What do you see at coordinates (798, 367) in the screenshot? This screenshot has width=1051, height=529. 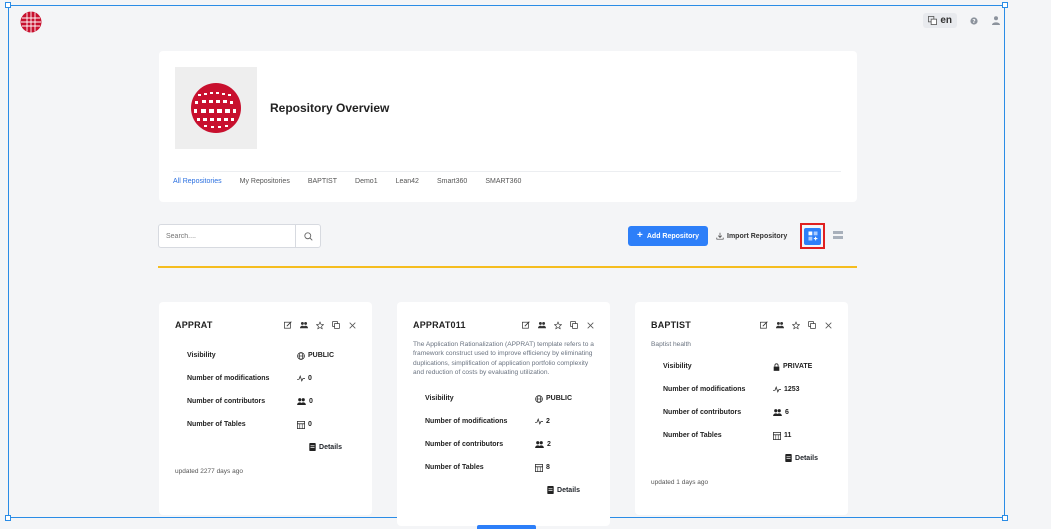 I see `visibility-value: PRIVATE` at bounding box center [798, 367].